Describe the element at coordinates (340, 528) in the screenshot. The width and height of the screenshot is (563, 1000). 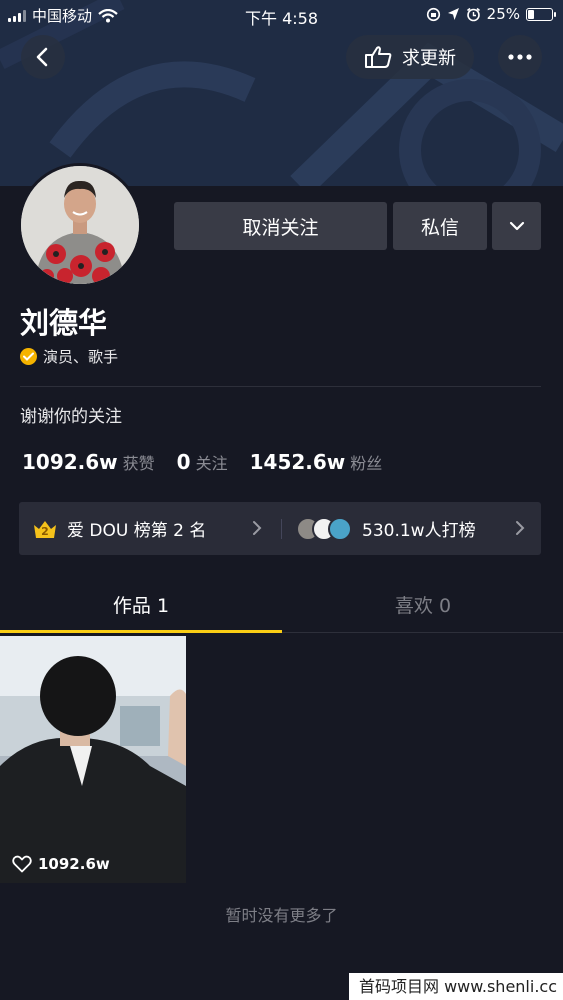
I see `fan-avatar` at that location.